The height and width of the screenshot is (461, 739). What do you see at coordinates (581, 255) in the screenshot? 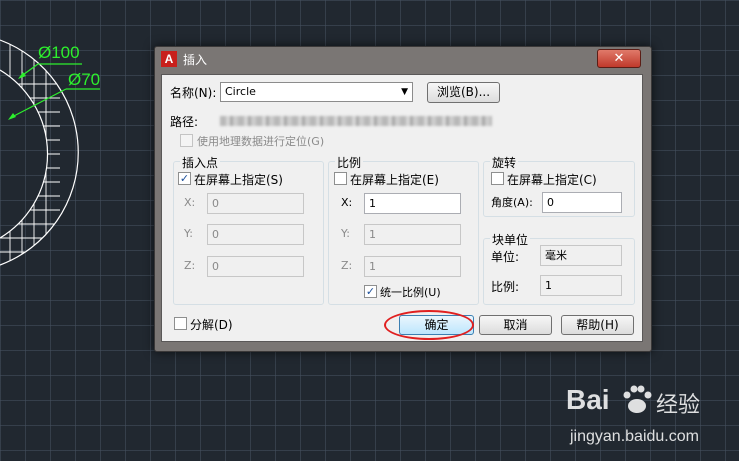
I see `unit-value: 毫米` at bounding box center [581, 255].